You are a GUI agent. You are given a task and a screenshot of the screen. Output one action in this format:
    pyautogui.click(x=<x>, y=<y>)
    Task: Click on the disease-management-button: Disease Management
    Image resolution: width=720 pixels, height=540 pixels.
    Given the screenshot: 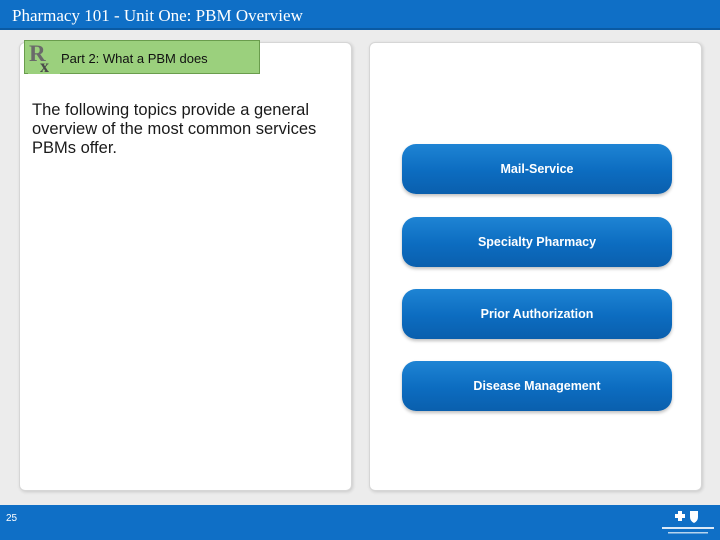 What is the action you would take?
    pyautogui.click(x=537, y=386)
    